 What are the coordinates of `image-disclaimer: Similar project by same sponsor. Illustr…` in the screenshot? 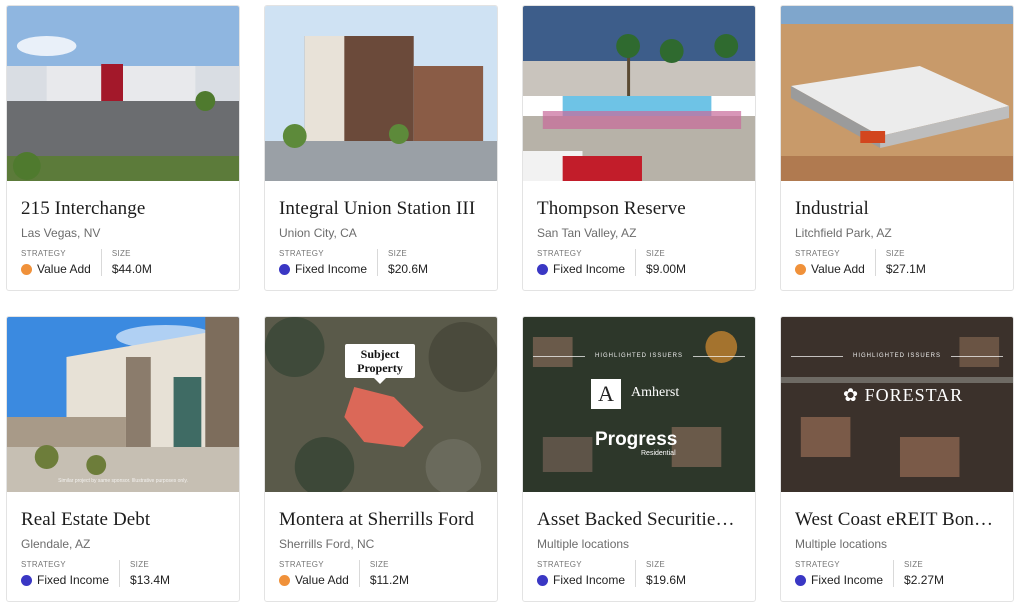 It's located at (123, 481).